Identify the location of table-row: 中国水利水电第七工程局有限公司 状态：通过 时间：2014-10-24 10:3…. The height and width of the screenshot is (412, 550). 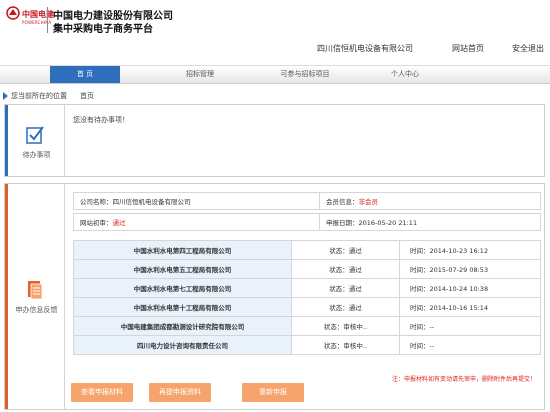
(307, 288).